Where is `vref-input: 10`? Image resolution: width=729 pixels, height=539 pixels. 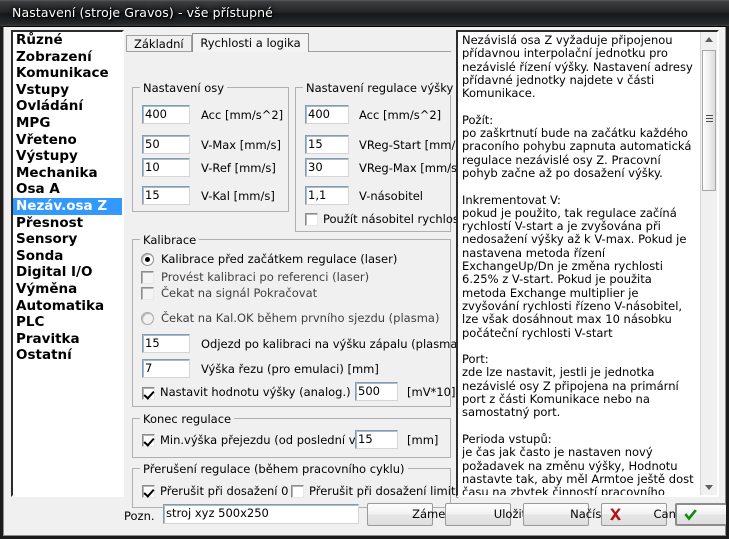
vref-input: 10 is located at coordinates (166, 167).